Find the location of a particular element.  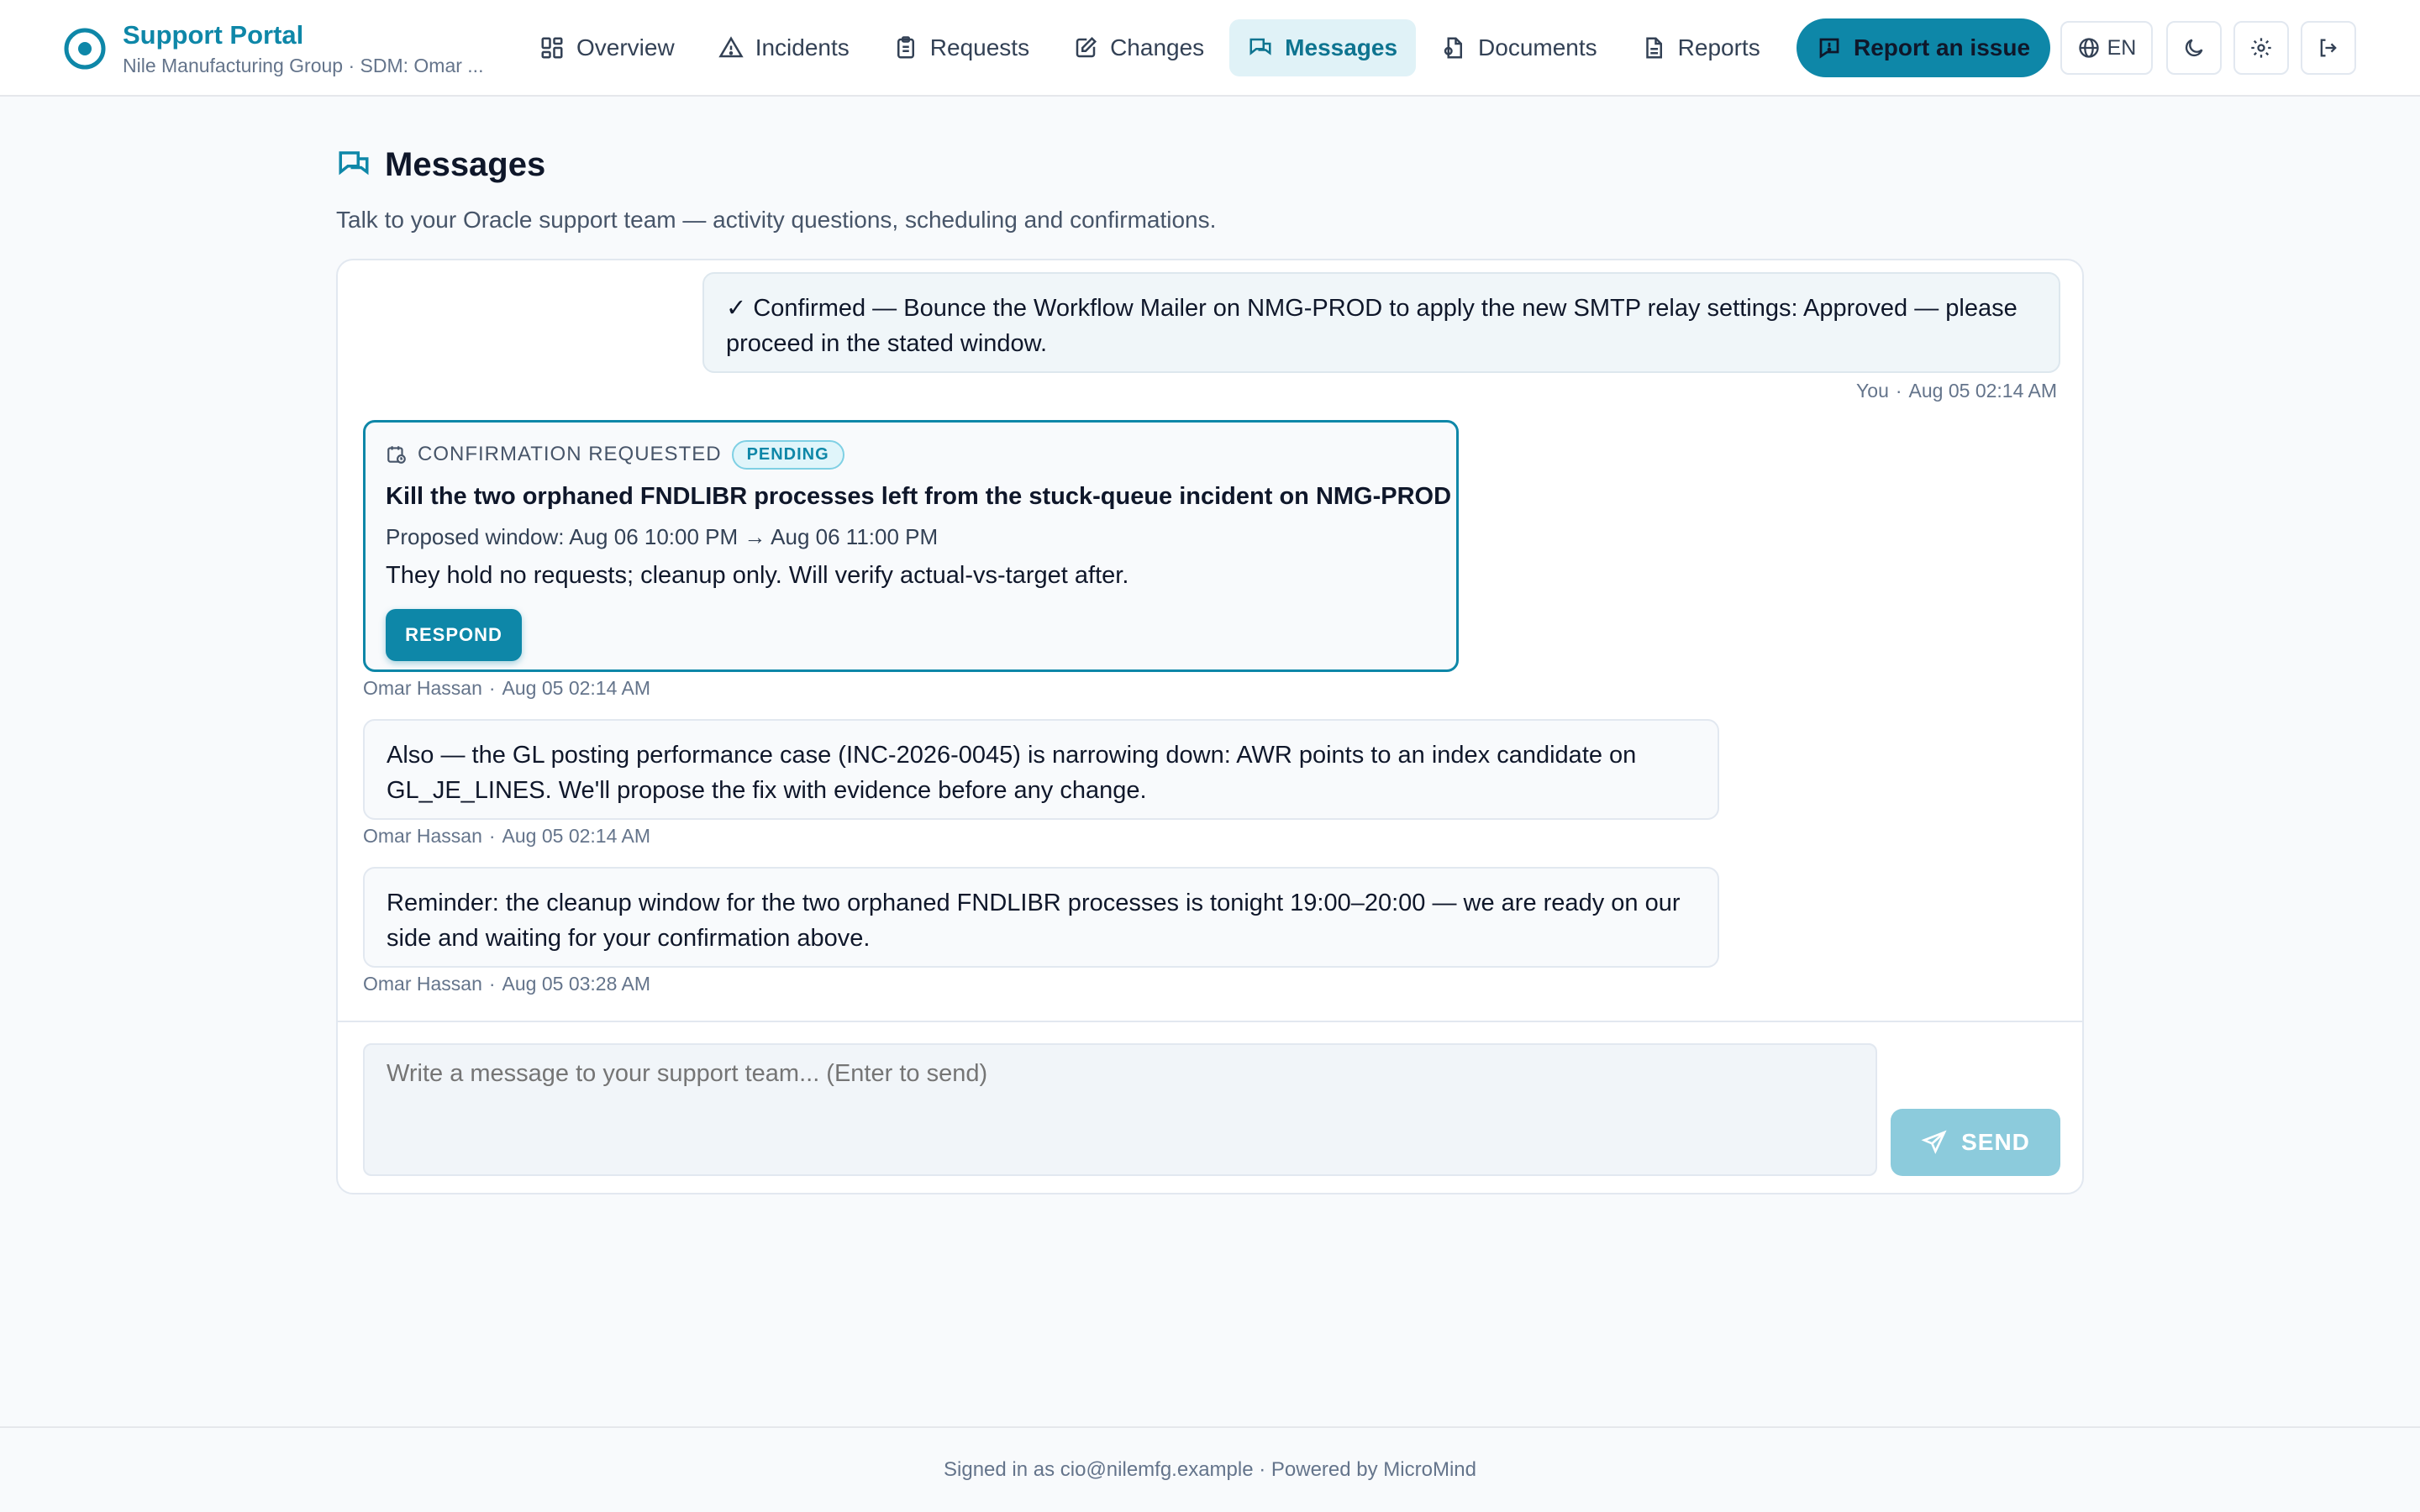

message-author: You is located at coordinates (1872, 391).